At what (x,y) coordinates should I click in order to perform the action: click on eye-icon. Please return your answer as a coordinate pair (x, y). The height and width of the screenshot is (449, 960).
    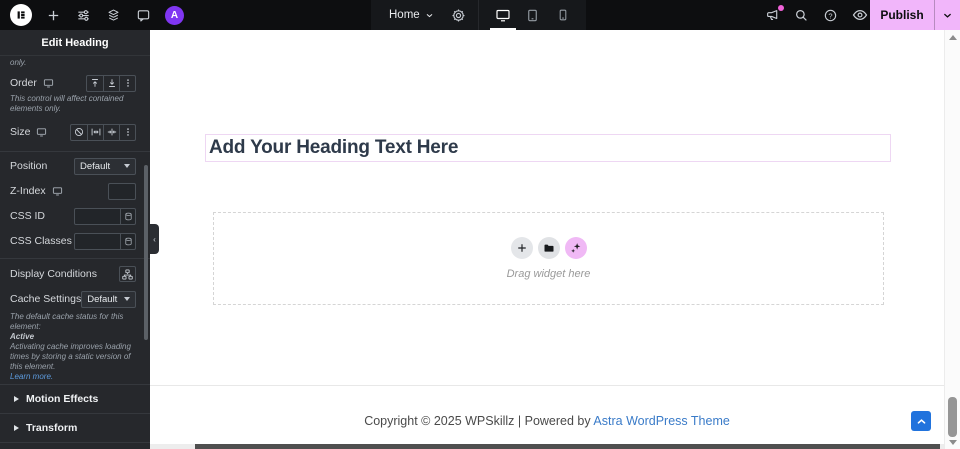
    Looking at the image, I should click on (860, 15).